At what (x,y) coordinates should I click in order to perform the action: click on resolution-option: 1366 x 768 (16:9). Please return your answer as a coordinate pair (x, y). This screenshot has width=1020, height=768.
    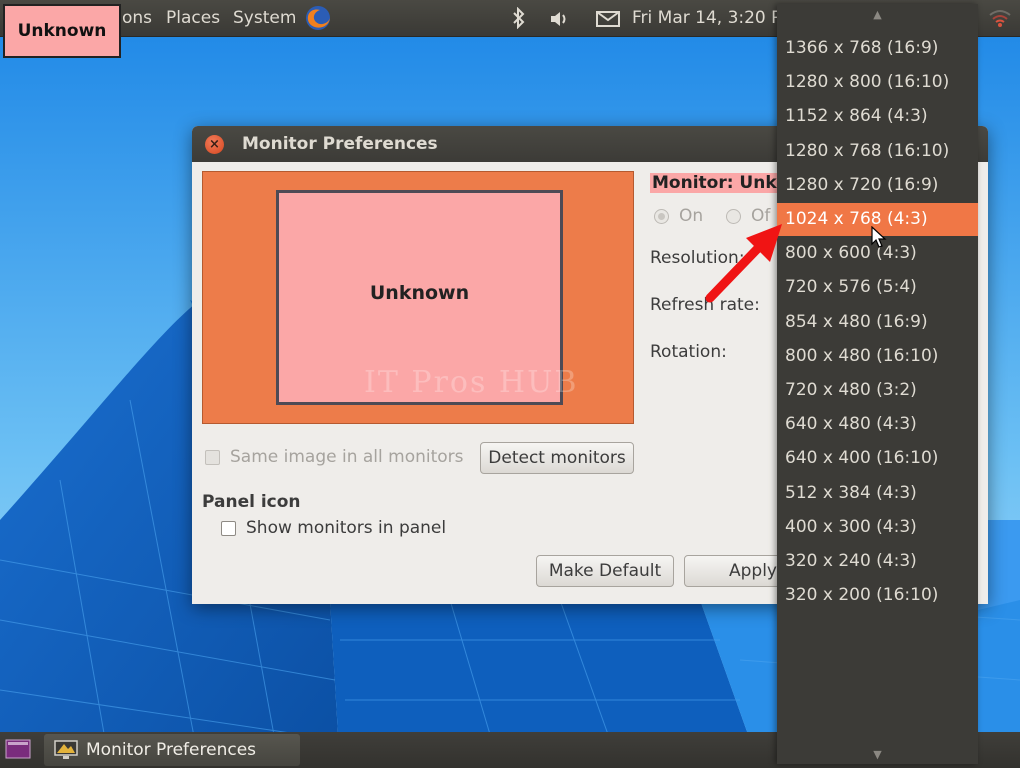
    Looking at the image, I should click on (877, 48).